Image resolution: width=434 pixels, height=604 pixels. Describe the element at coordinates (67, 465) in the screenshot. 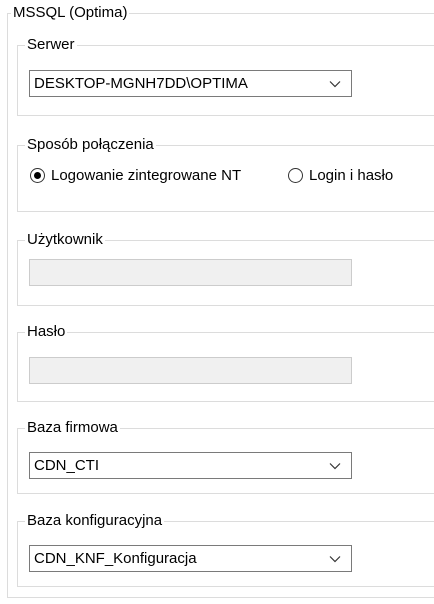

I see `company-db-dropdown-value: CDN_CTI` at that location.